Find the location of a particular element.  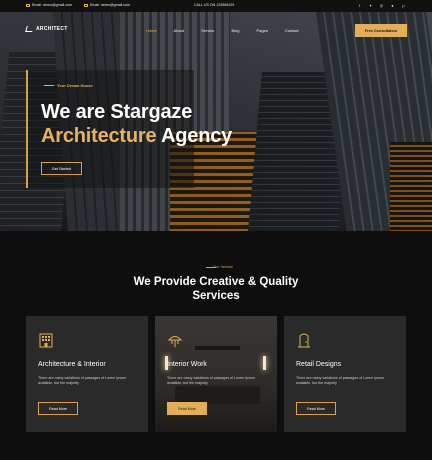

pinterest-icon: p is located at coordinates (403, 5).